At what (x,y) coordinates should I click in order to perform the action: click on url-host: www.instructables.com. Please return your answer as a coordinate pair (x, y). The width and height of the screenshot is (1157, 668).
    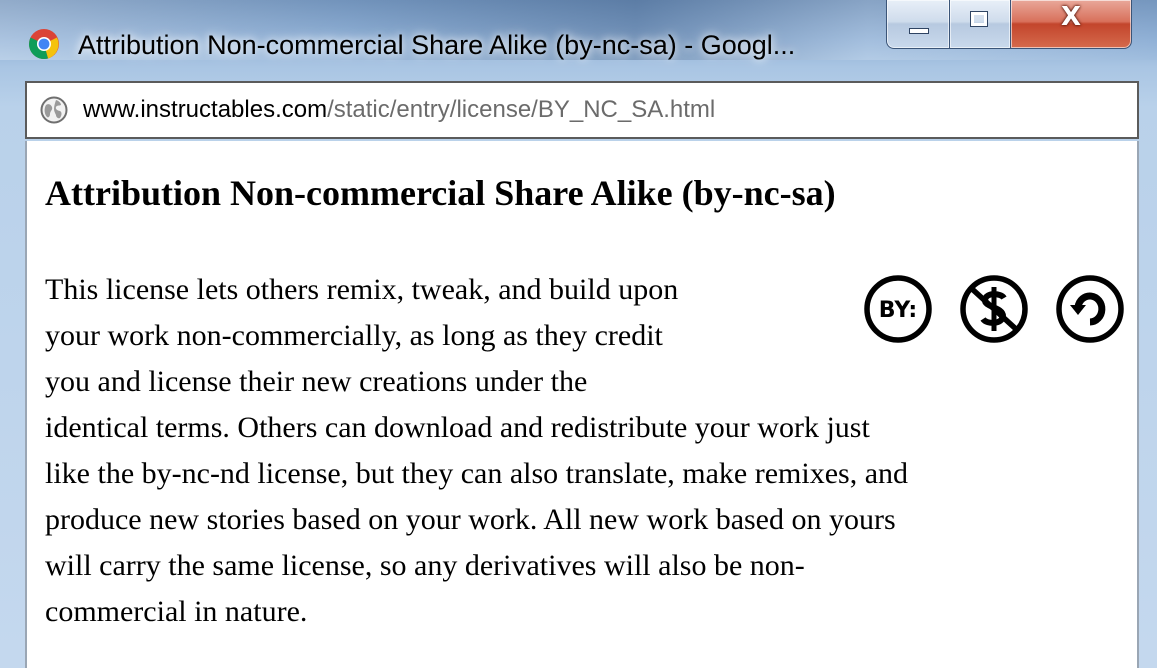
    Looking at the image, I should click on (205, 109).